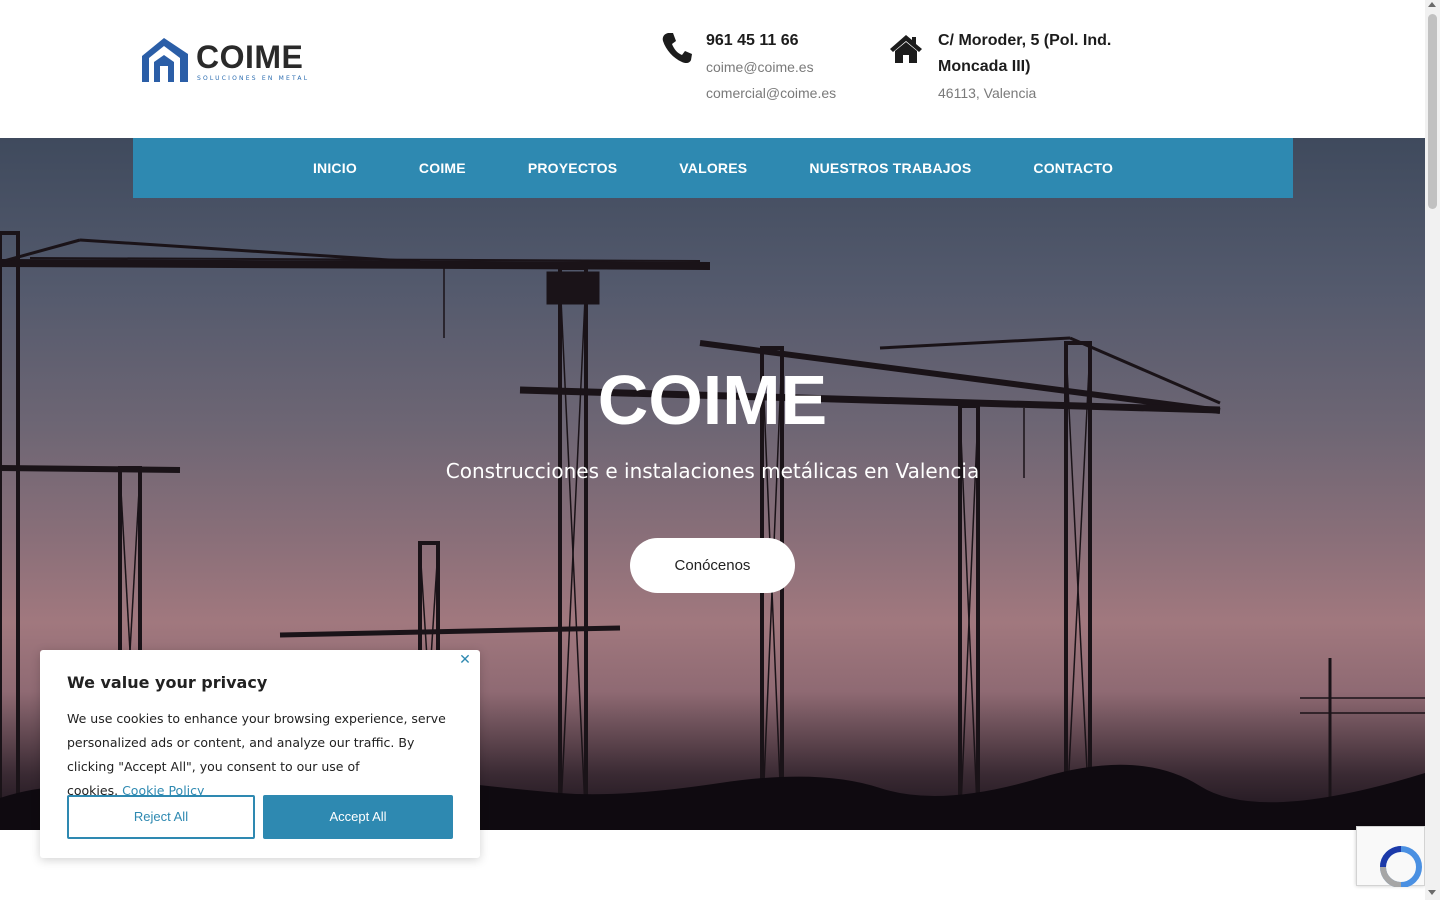 The height and width of the screenshot is (900, 1440). What do you see at coordinates (442, 168) in the screenshot?
I see `nav-item-coime: COIME` at bounding box center [442, 168].